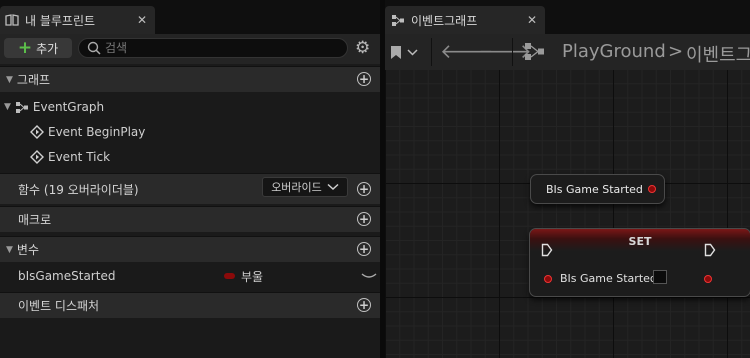 Image resolution: width=750 pixels, height=358 pixels. I want to click on section-event-dispatchers: 이벤트 디스패처 +, so click(190, 305).